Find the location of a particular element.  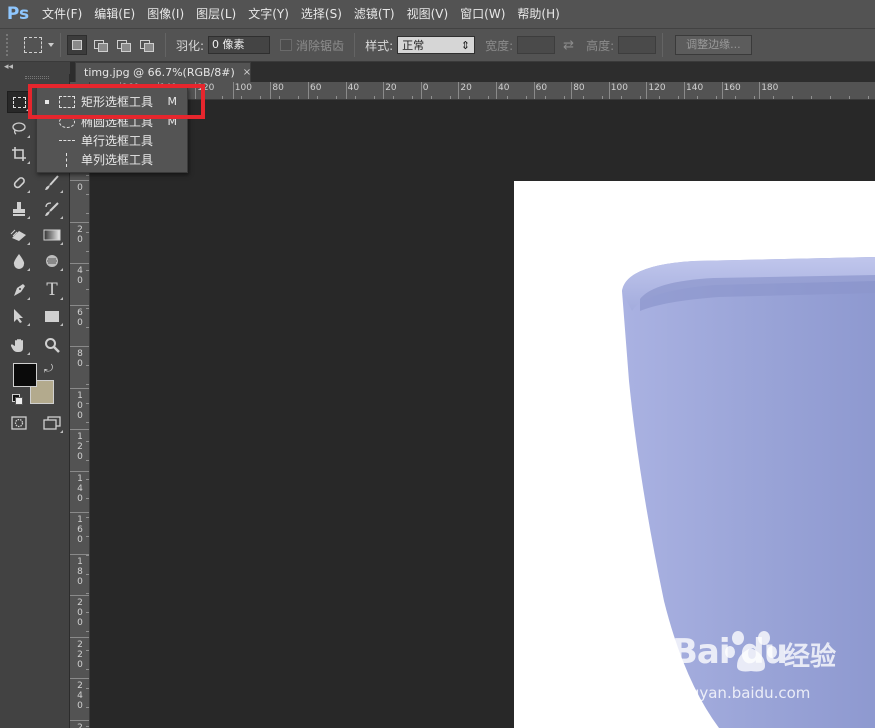

zoom-tool is located at coordinates (52, 345).